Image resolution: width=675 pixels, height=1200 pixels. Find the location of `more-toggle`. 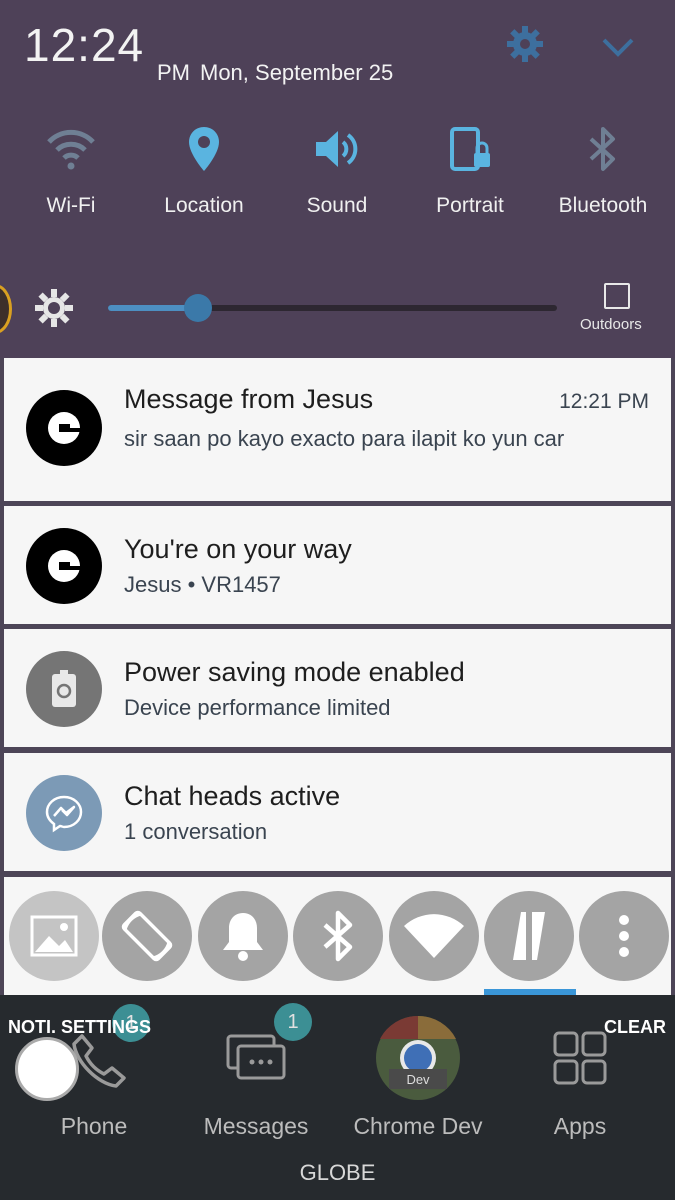

more-toggle is located at coordinates (624, 936).